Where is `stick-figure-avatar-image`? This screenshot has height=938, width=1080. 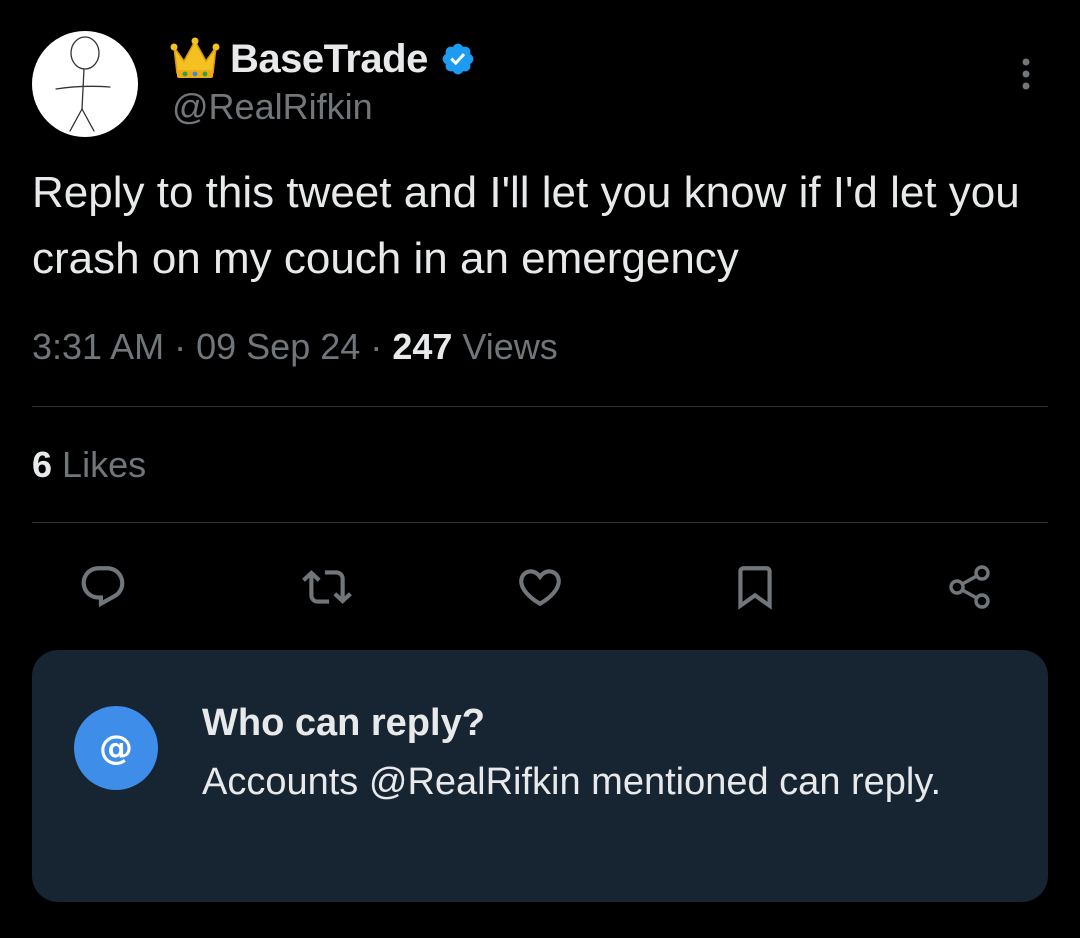
stick-figure-avatar-image is located at coordinates (83, 84).